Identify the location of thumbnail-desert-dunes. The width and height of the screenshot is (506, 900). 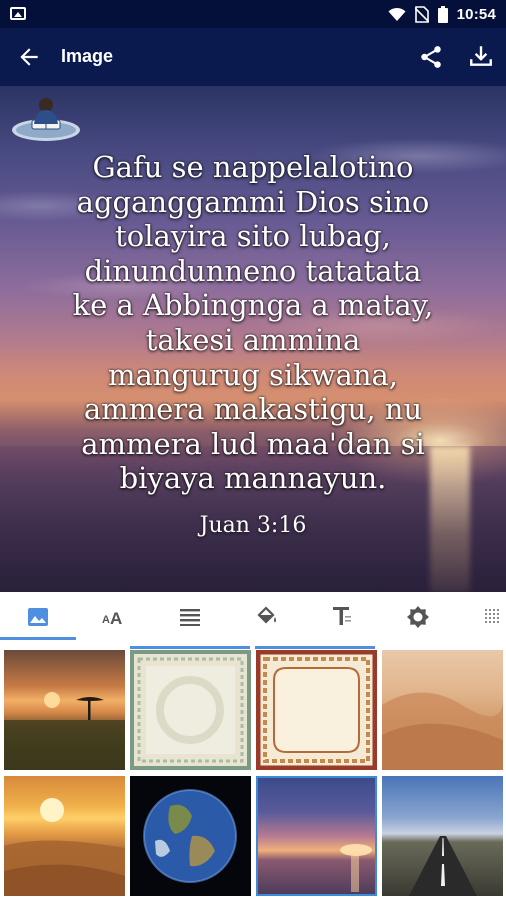
(442, 710).